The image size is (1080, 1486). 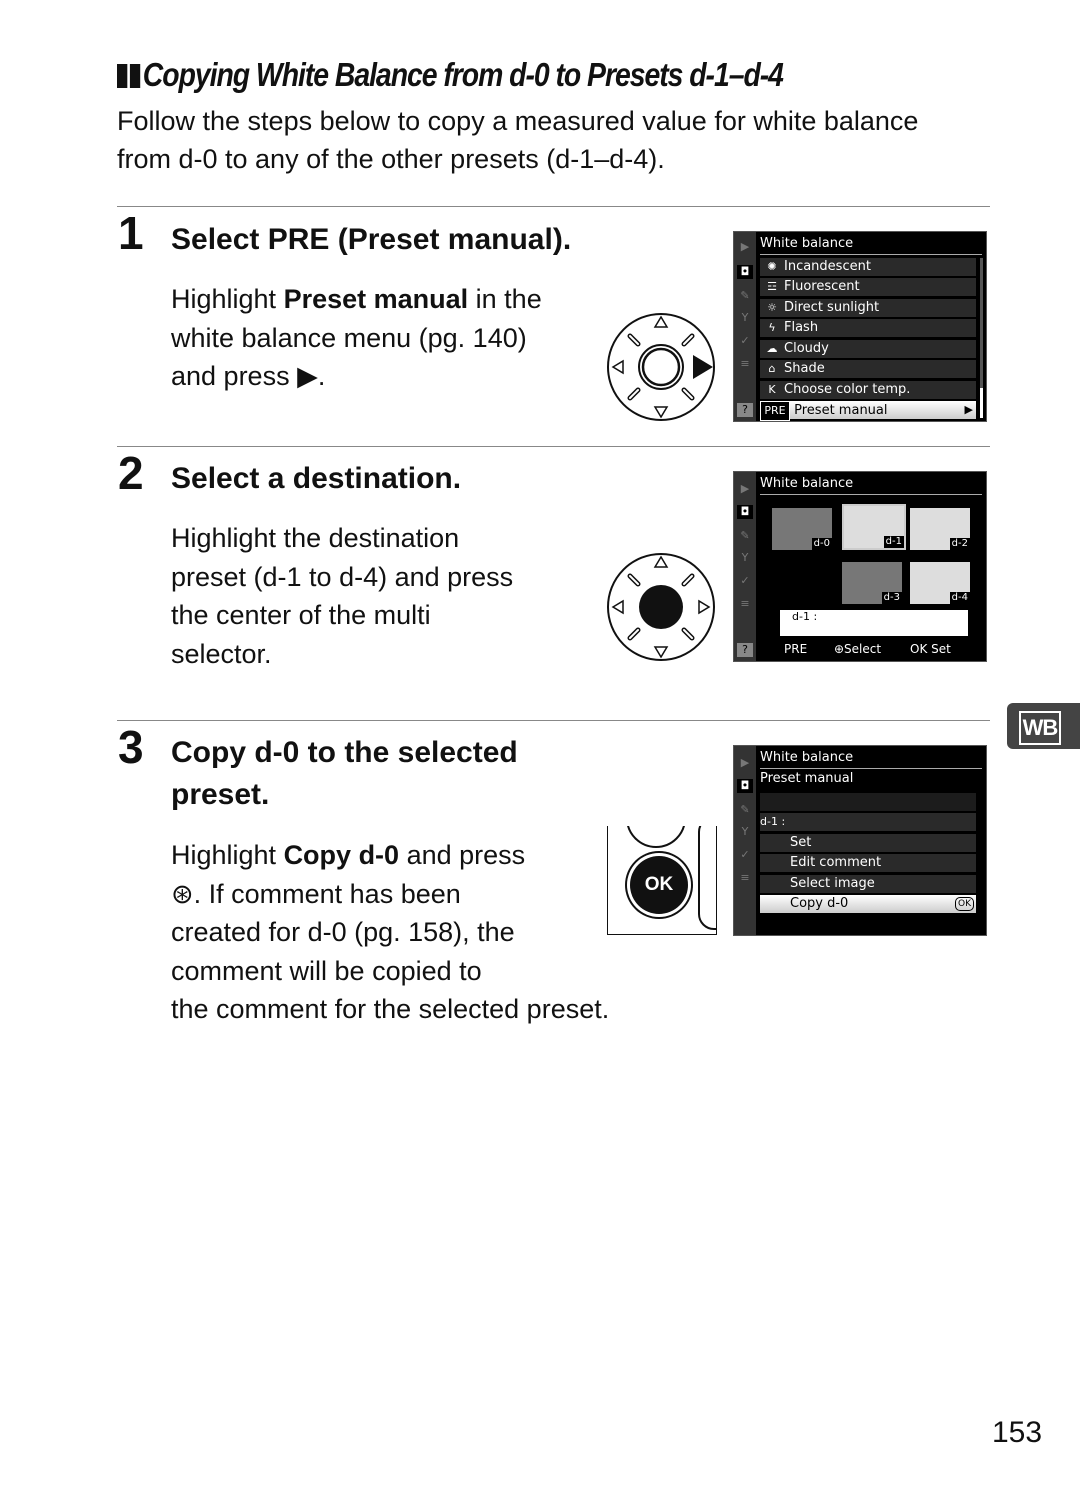 I want to click on menu-item: ☲ Fluorescent, so click(x=868, y=287).